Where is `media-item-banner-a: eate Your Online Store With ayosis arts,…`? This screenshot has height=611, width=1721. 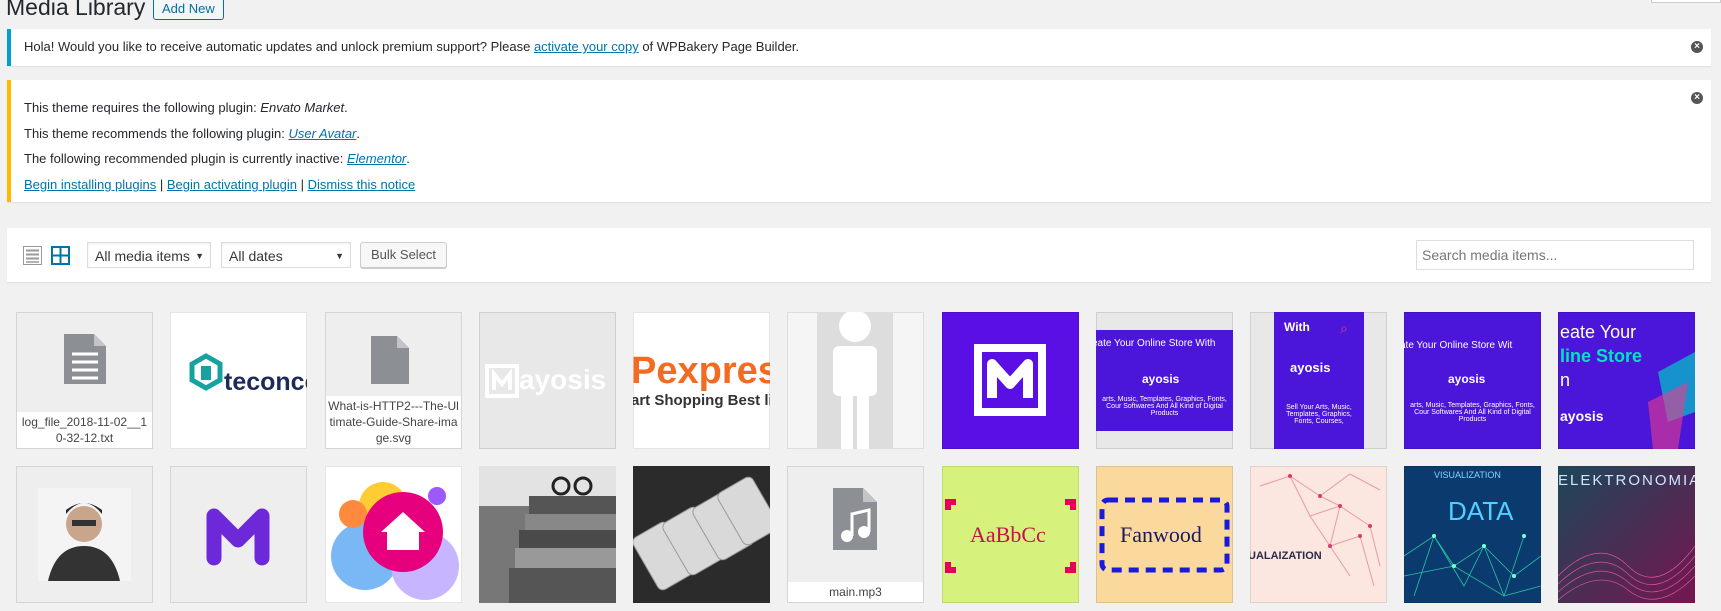 media-item-banner-a: eate Your Online Store With ayosis arts,… is located at coordinates (1164, 380).